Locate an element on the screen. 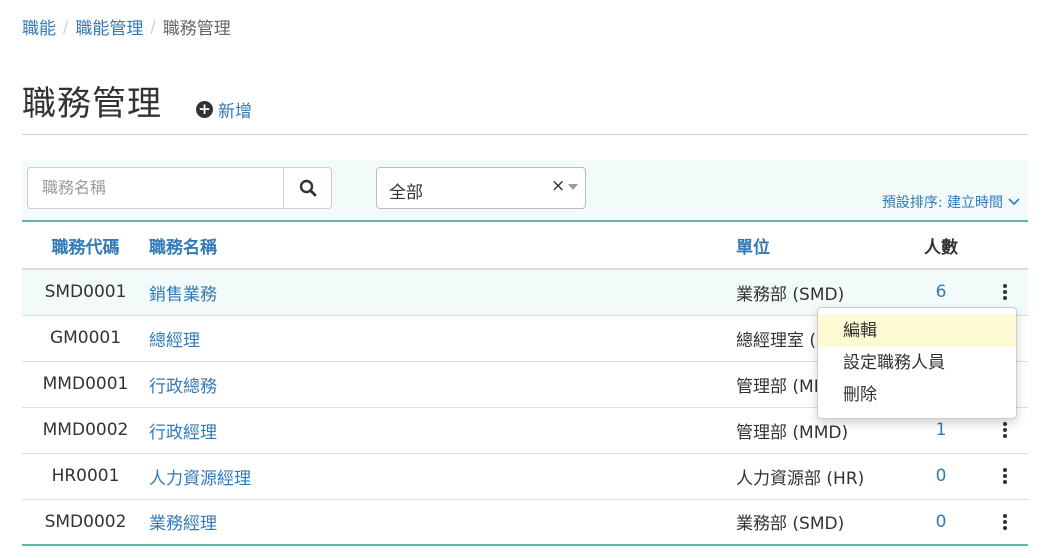 The width and height of the screenshot is (1045, 558). breadcrumb-current: 職務管理 is located at coordinates (196, 29).